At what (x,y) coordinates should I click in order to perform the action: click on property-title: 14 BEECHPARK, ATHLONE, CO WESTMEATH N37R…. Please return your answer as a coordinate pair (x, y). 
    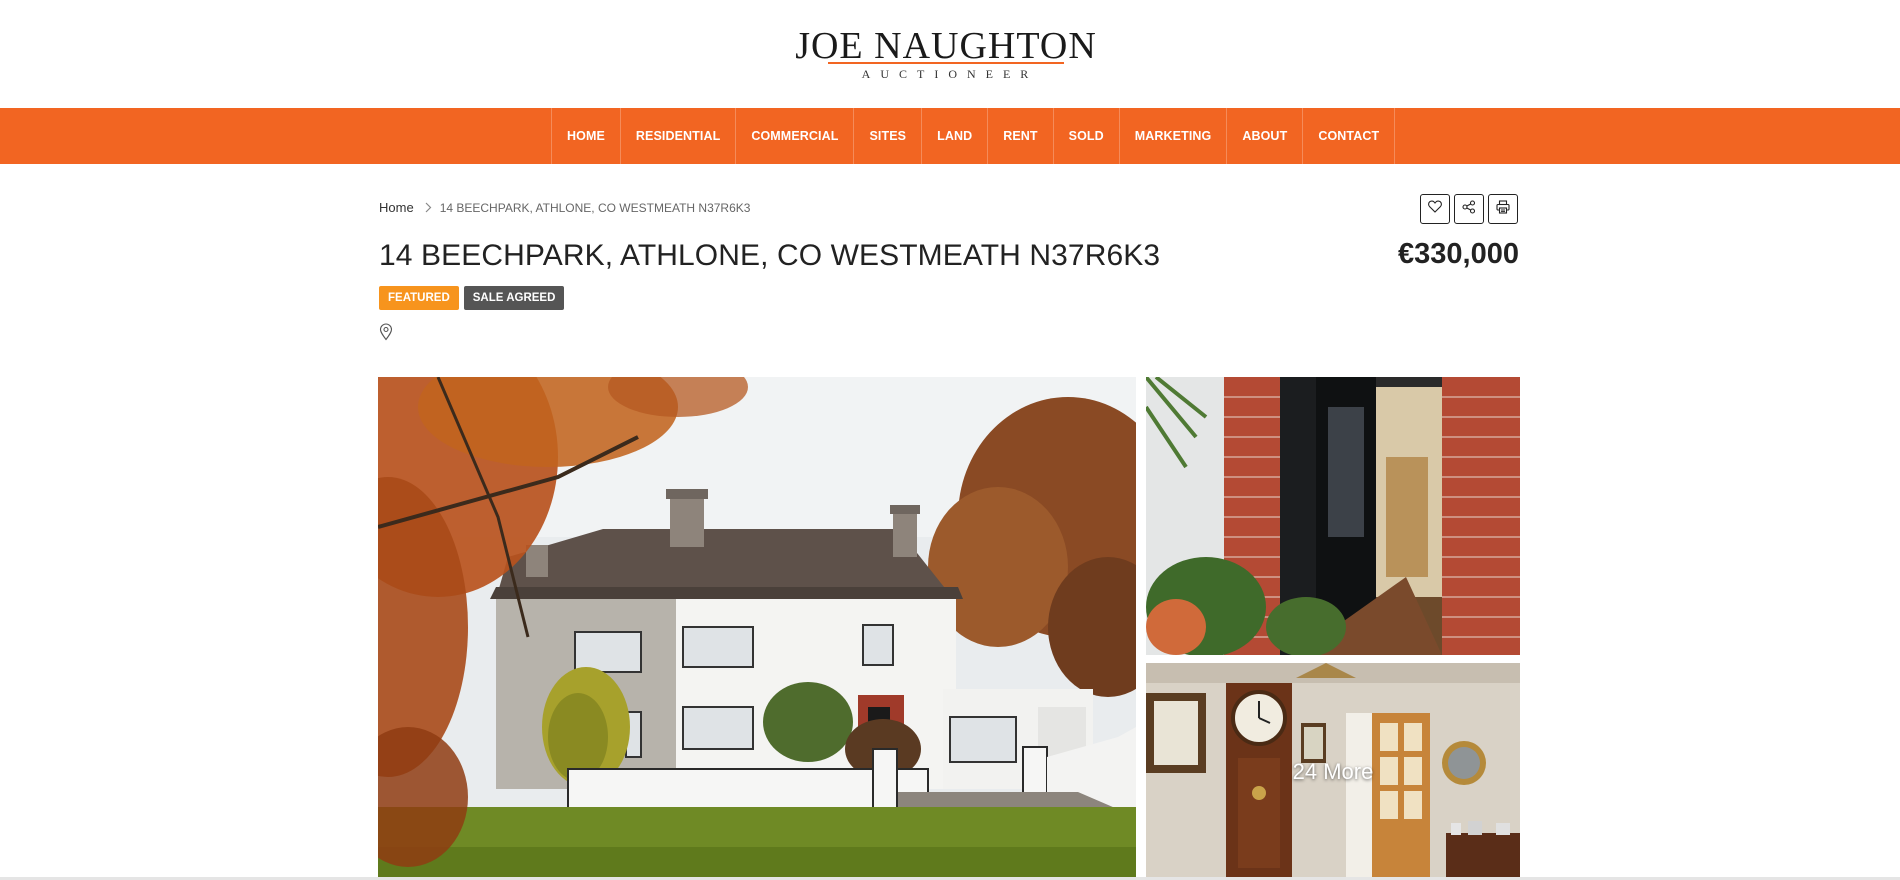
    Looking at the image, I should click on (770, 255).